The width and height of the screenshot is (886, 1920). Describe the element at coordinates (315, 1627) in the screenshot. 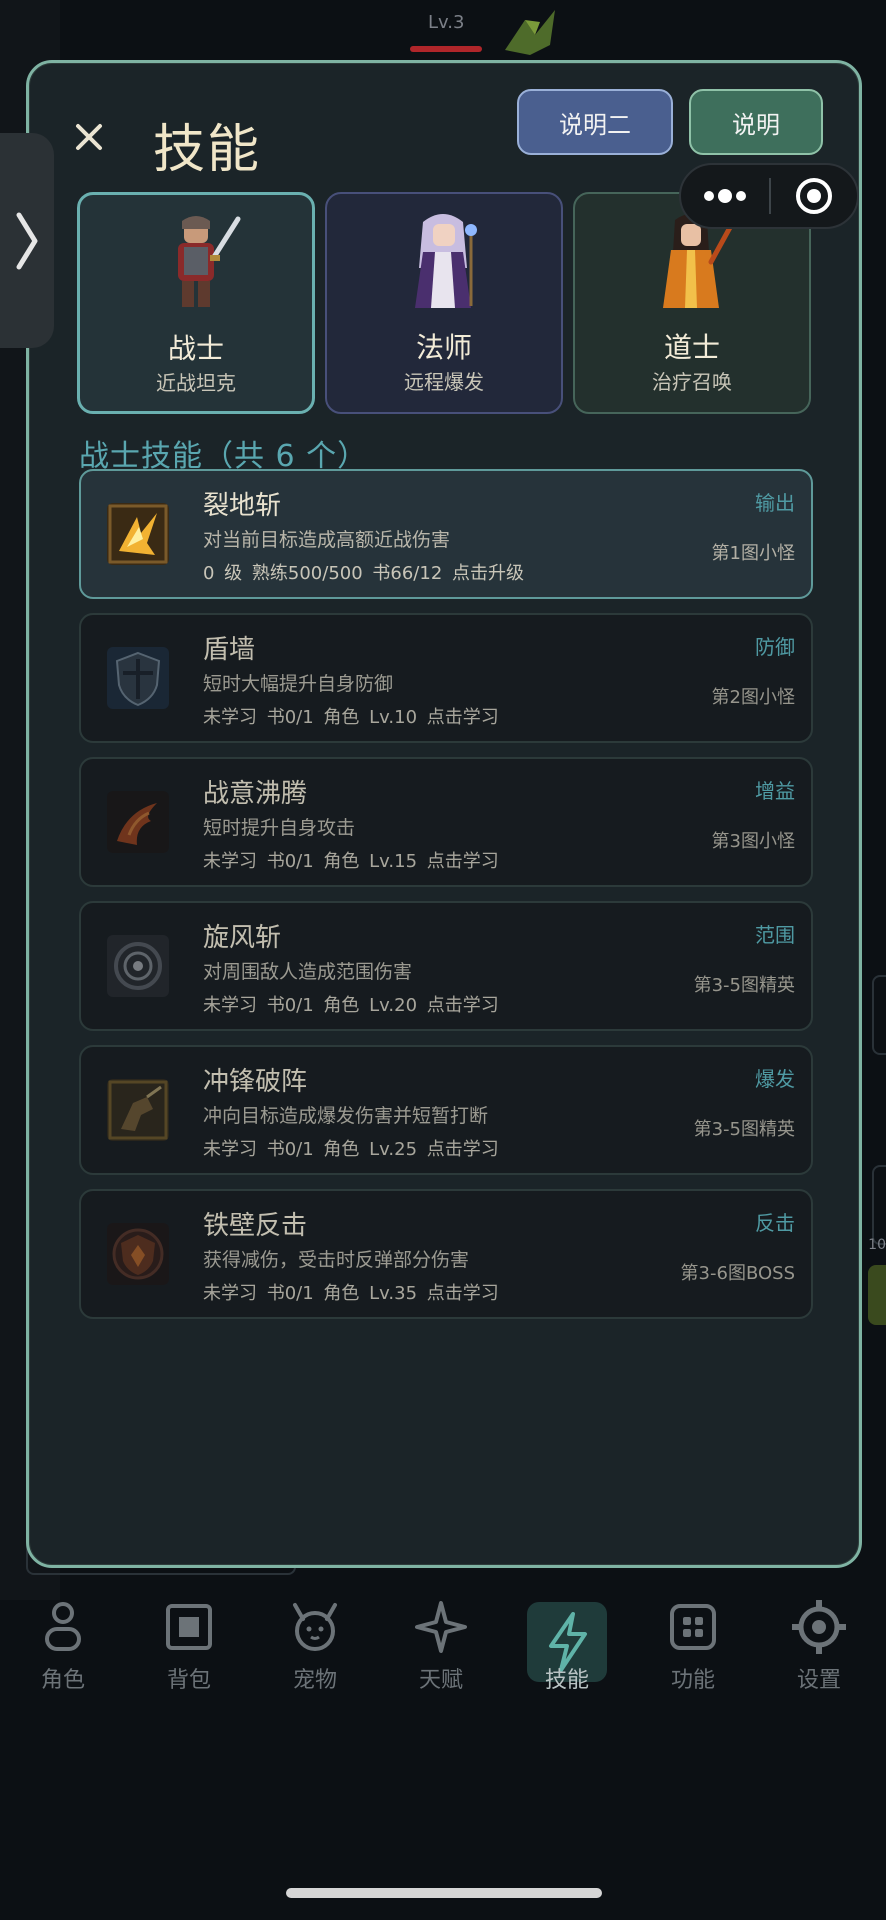

I see `pet-icon` at that location.